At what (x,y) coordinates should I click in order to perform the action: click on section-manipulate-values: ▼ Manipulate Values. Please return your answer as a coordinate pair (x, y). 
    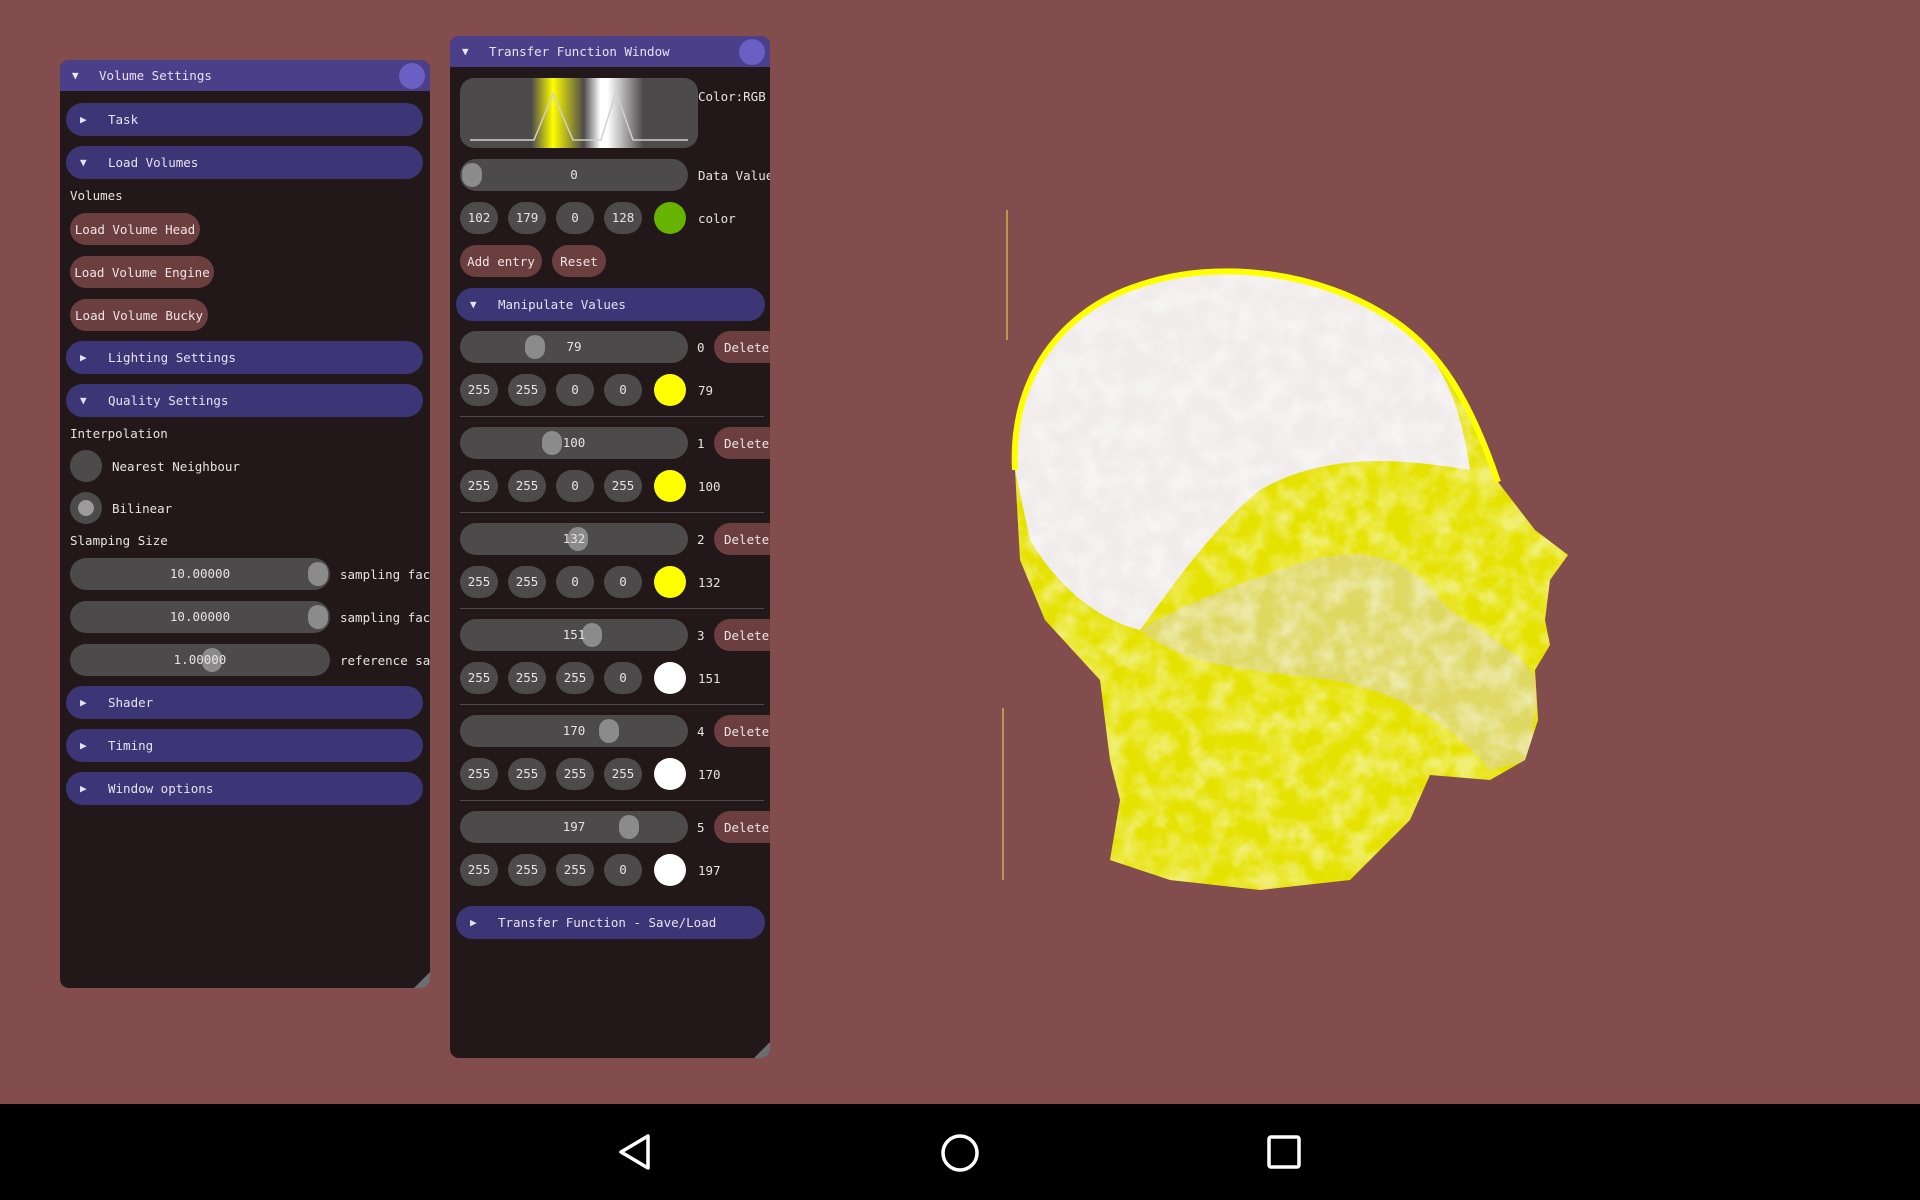
    Looking at the image, I should click on (610, 304).